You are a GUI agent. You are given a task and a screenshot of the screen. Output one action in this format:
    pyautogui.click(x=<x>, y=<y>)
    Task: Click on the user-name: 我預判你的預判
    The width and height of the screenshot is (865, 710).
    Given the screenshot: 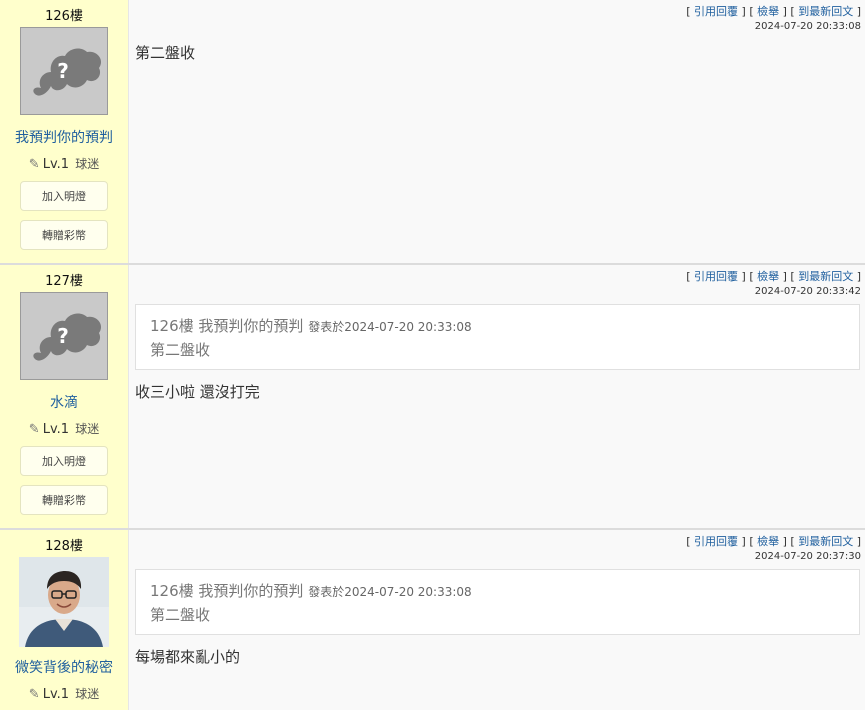 What is the action you would take?
    pyautogui.click(x=64, y=137)
    